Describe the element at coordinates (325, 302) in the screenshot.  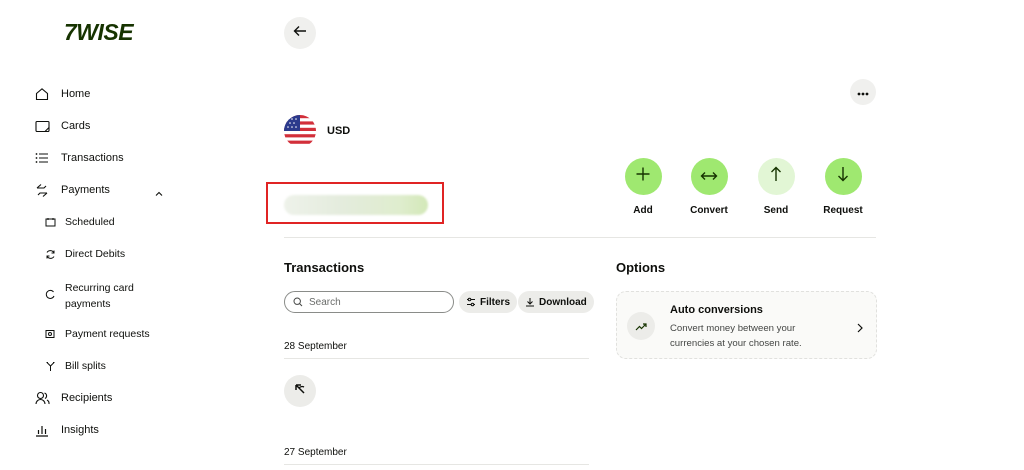
I see `search-placeholder: Search` at that location.